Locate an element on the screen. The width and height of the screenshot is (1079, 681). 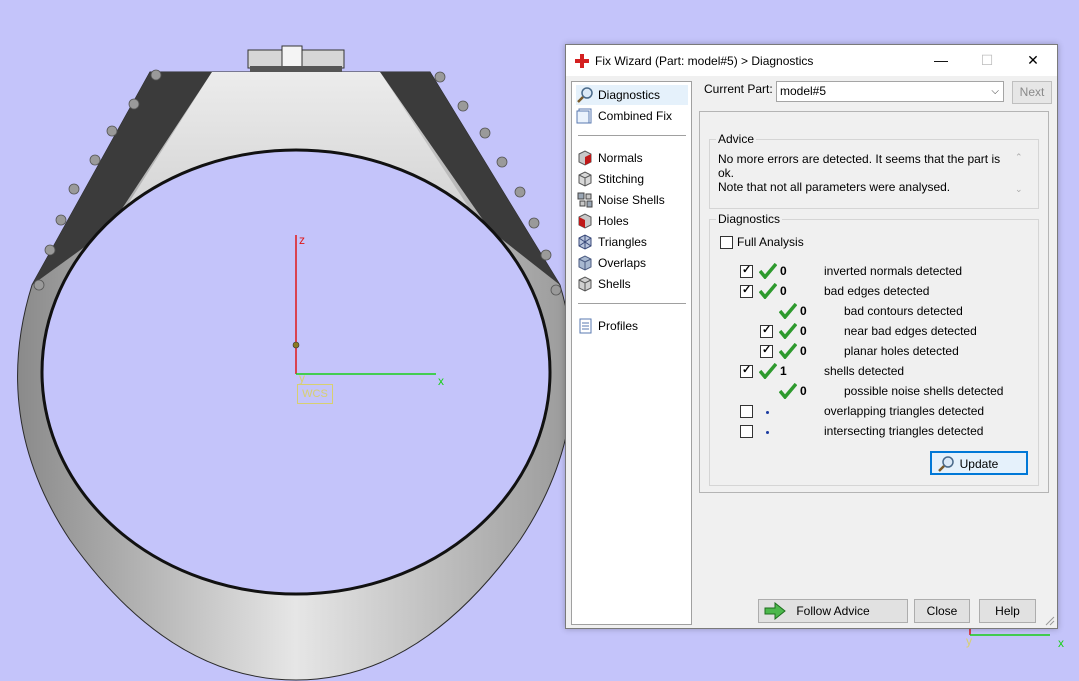
triangles-cube-icon is located at coordinates (585, 242).